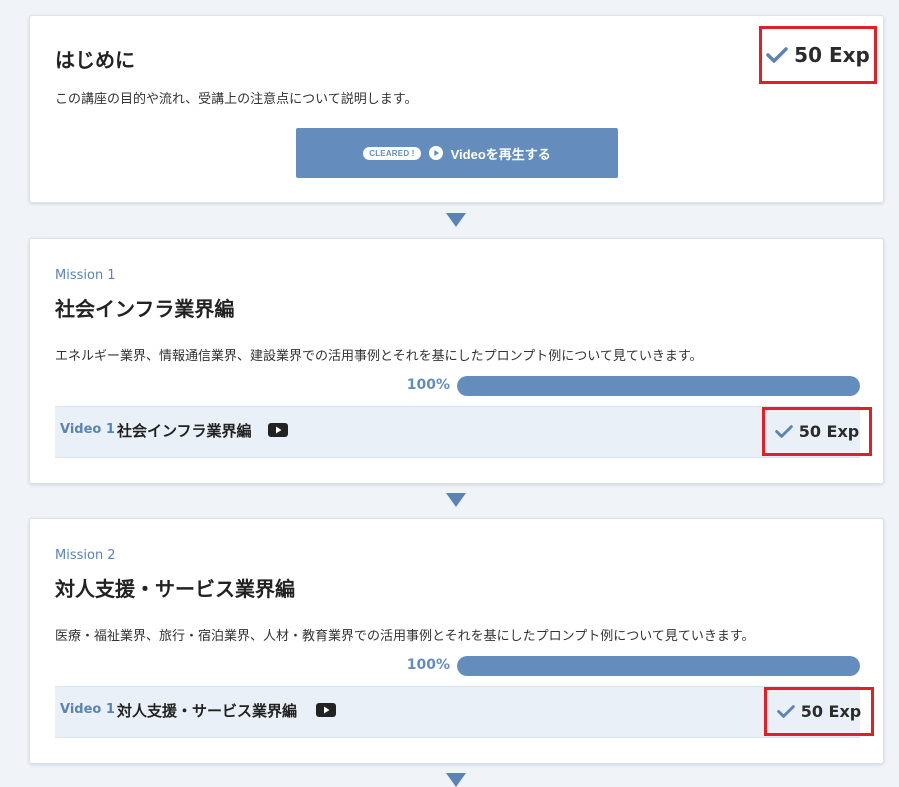 The height and width of the screenshot is (787, 899). I want to click on play-icon, so click(435, 153).